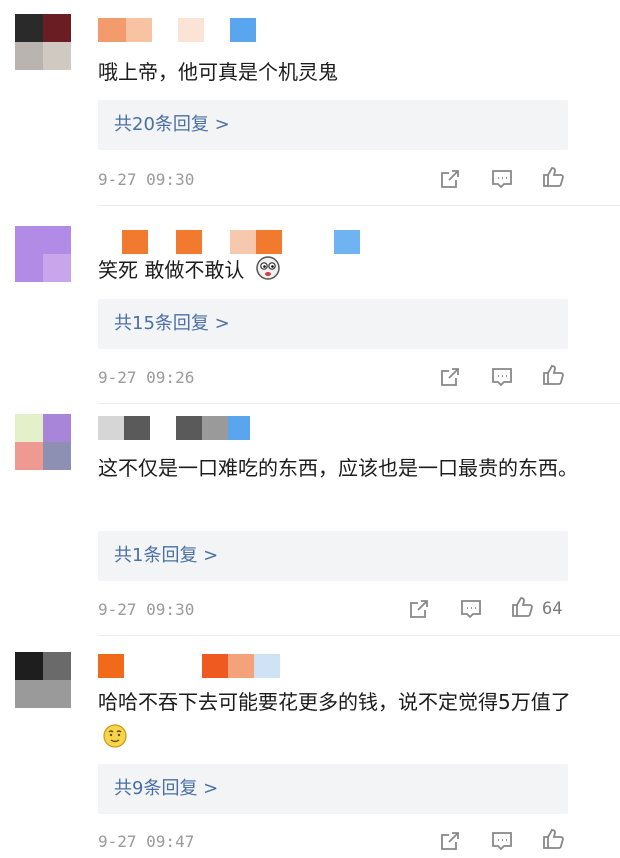 Image resolution: width=620 pixels, height=858 pixels. What do you see at coordinates (338, 270) in the screenshot?
I see `comment-text: 笑死 敢做不敢认` at bounding box center [338, 270].